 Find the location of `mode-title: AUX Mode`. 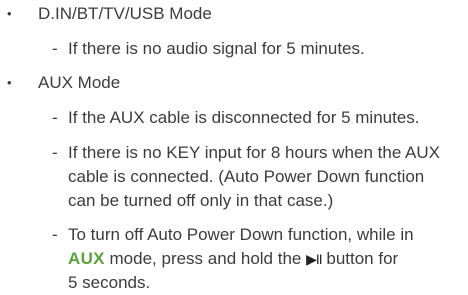

mode-title: AUX Mode is located at coordinates (79, 82).